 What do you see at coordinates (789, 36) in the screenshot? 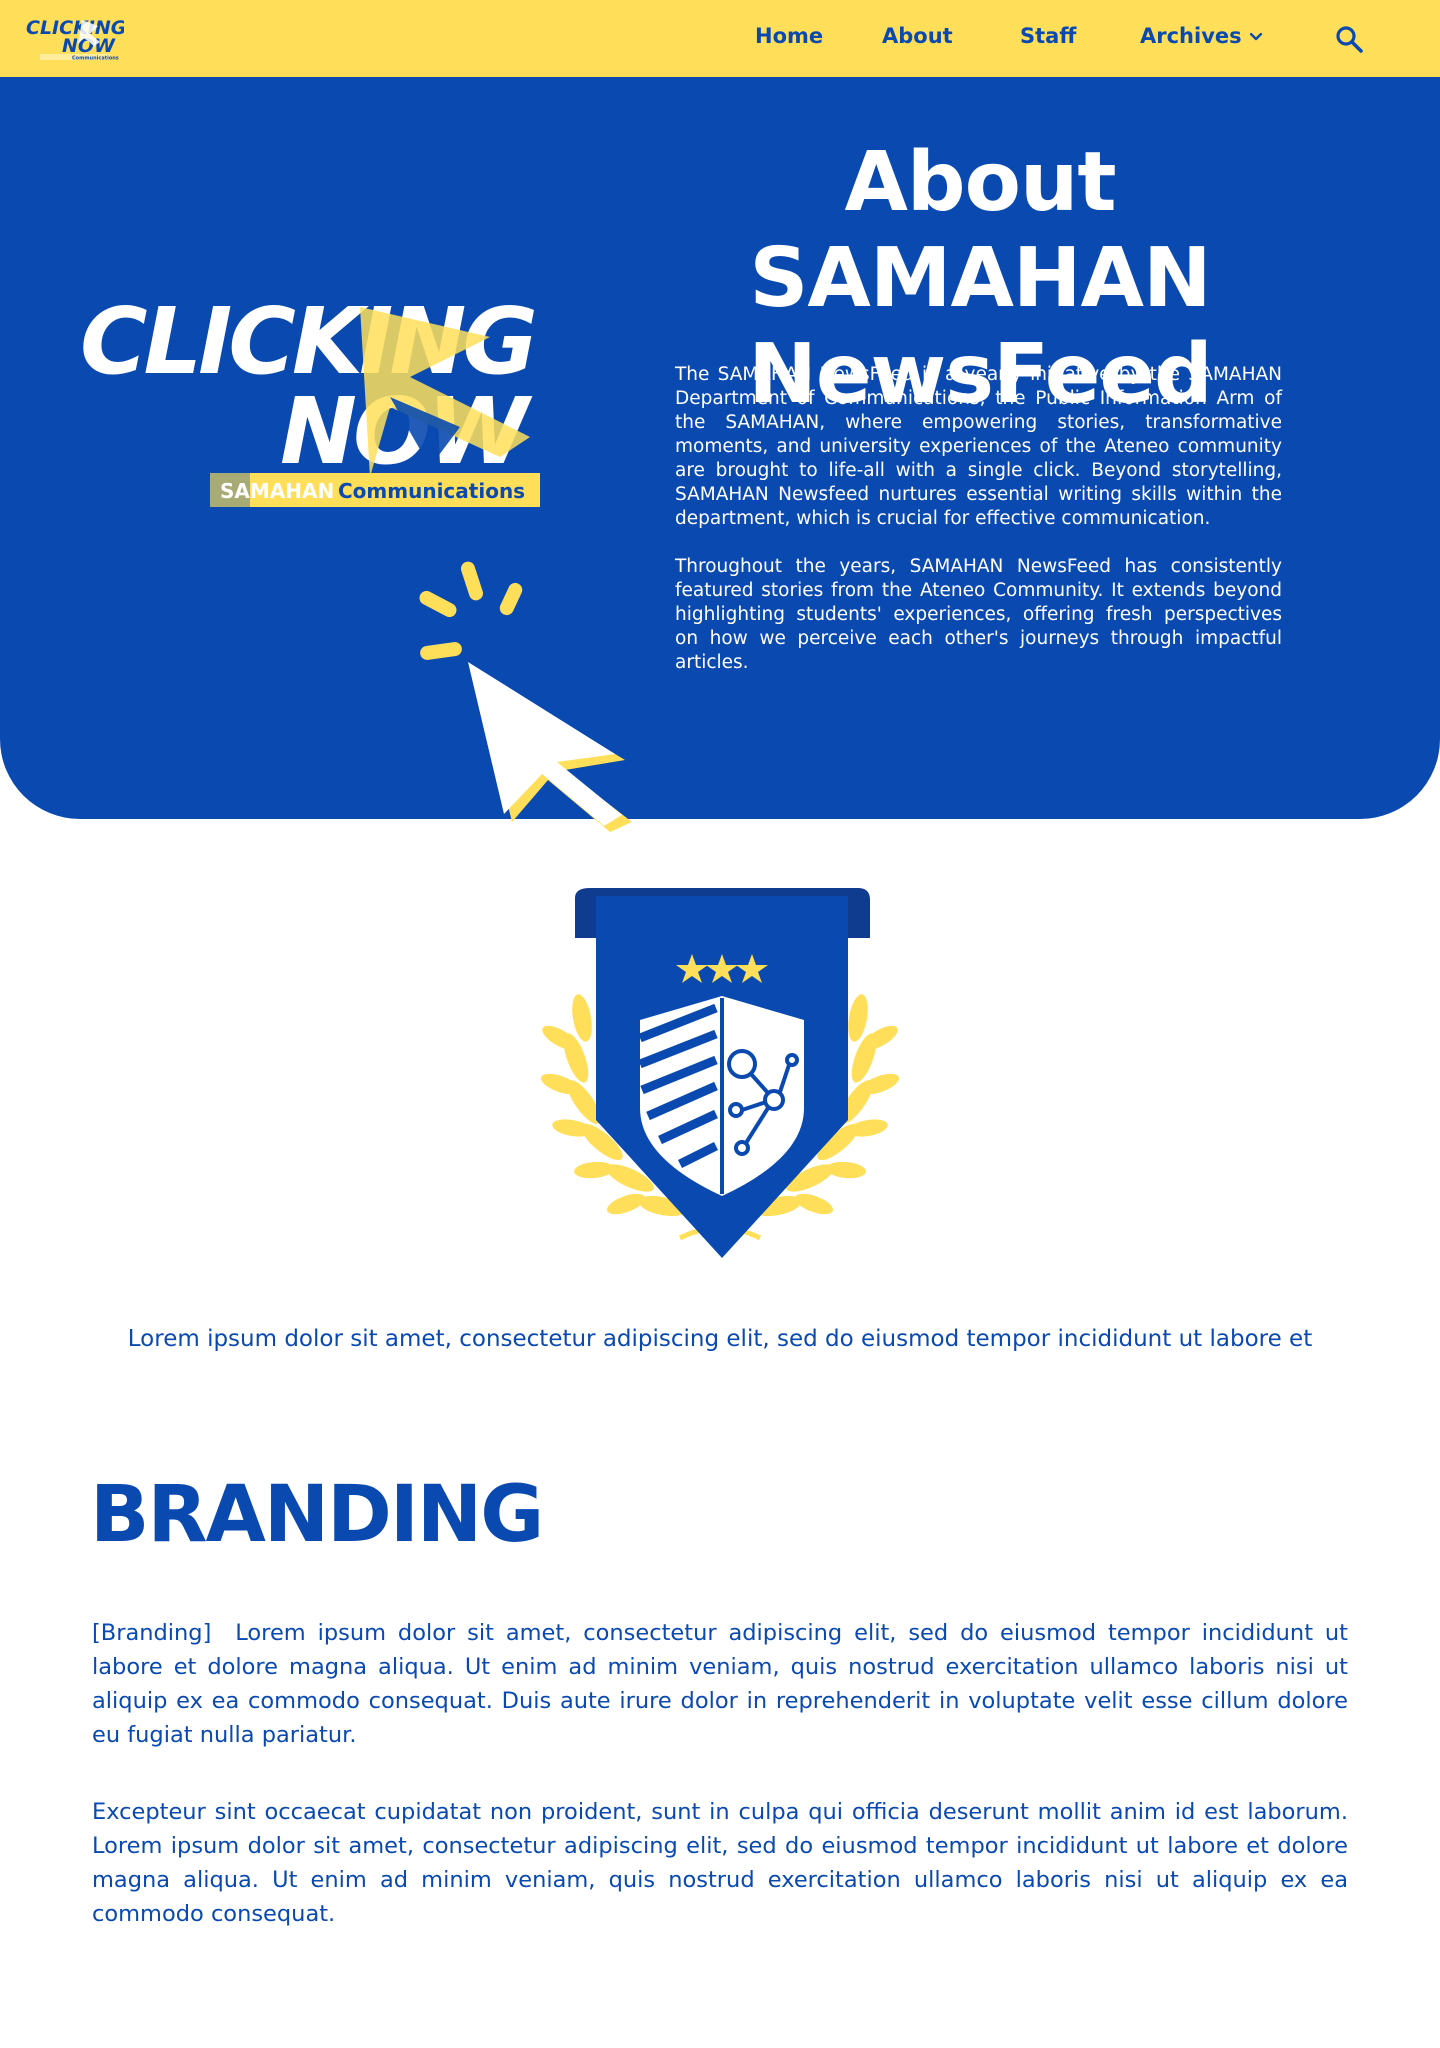
I see `nav-home: Home` at bounding box center [789, 36].